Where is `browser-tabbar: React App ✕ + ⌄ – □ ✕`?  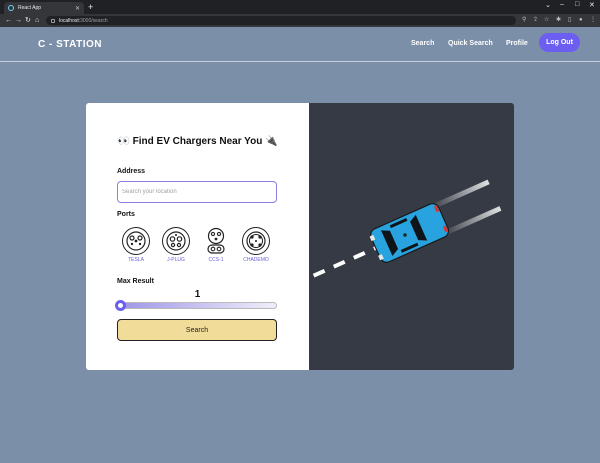 browser-tabbar: React App ✕ + ⌄ – □ ✕ is located at coordinates (300, 7).